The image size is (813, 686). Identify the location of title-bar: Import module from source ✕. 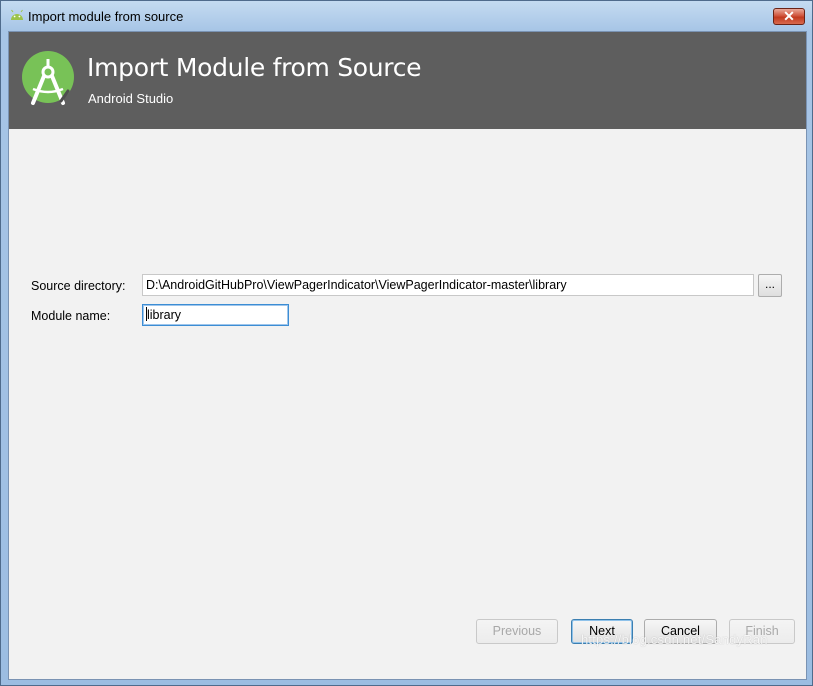
(406, 16).